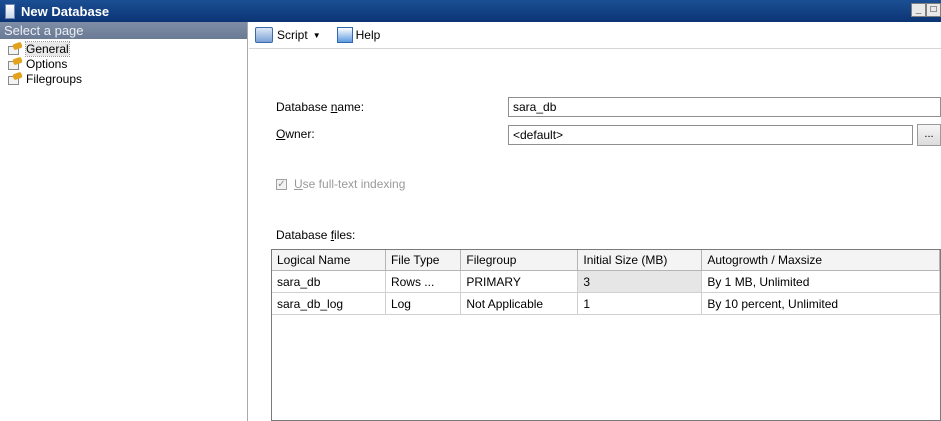  I want to click on cell-logical-name: sara_db, so click(329, 281).